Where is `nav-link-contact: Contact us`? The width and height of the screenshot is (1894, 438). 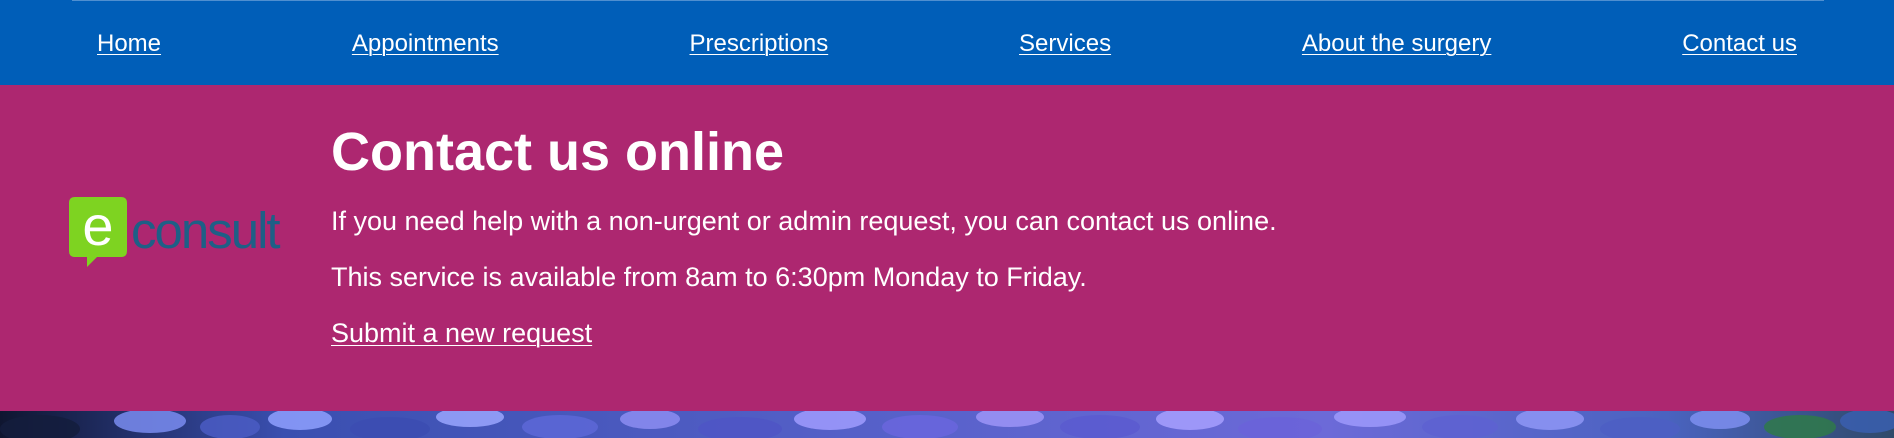 nav-link-contact: Contact us is located at coordinates (1739, 43).